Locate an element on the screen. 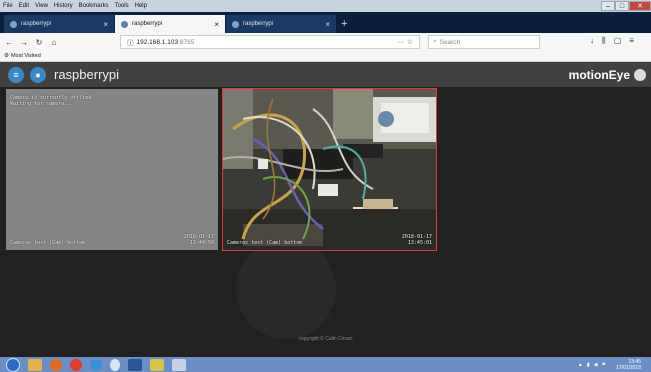 The width and height of the screenshot is (651, 372). hamburger-icon: ≡ is located at coordinates (16, 74).